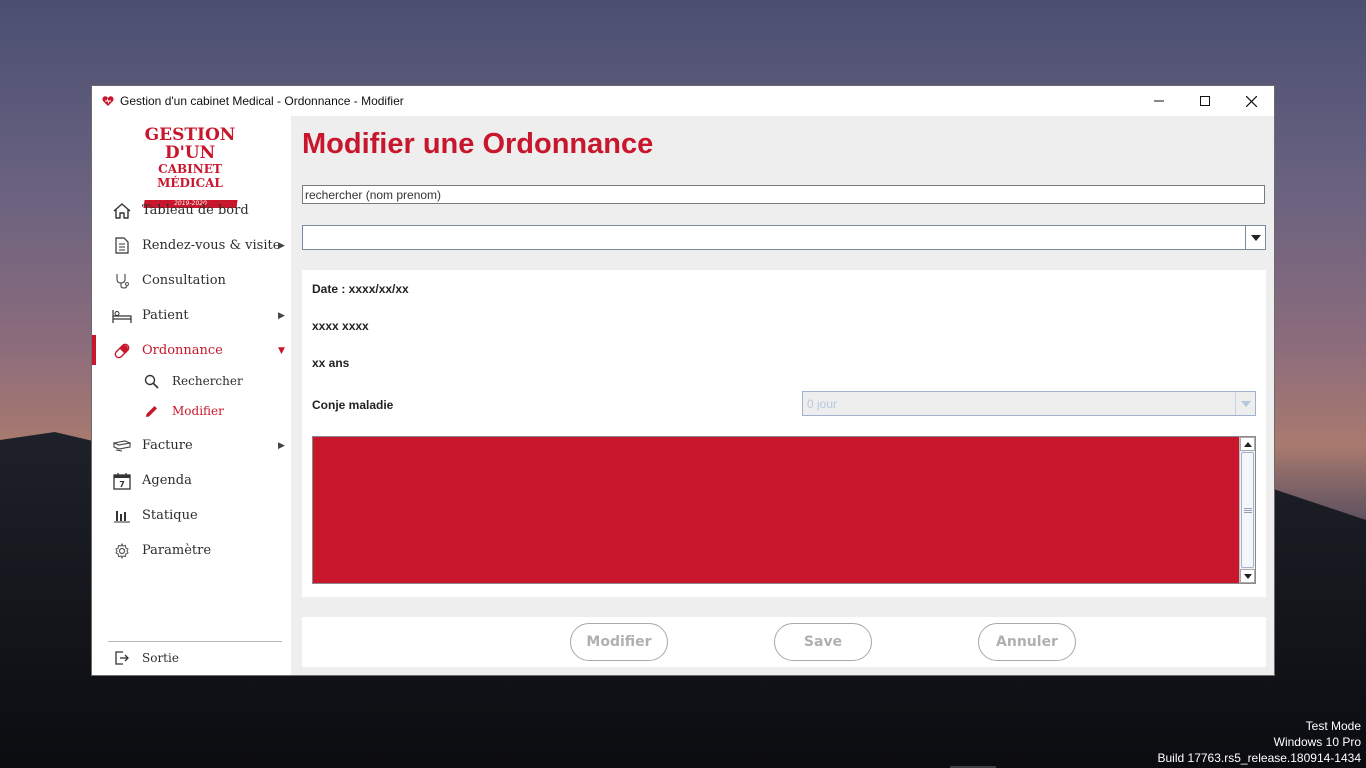  Describe the element at coordinates (151, 411) in the screenshot. I see `pencil-icon` at that location.